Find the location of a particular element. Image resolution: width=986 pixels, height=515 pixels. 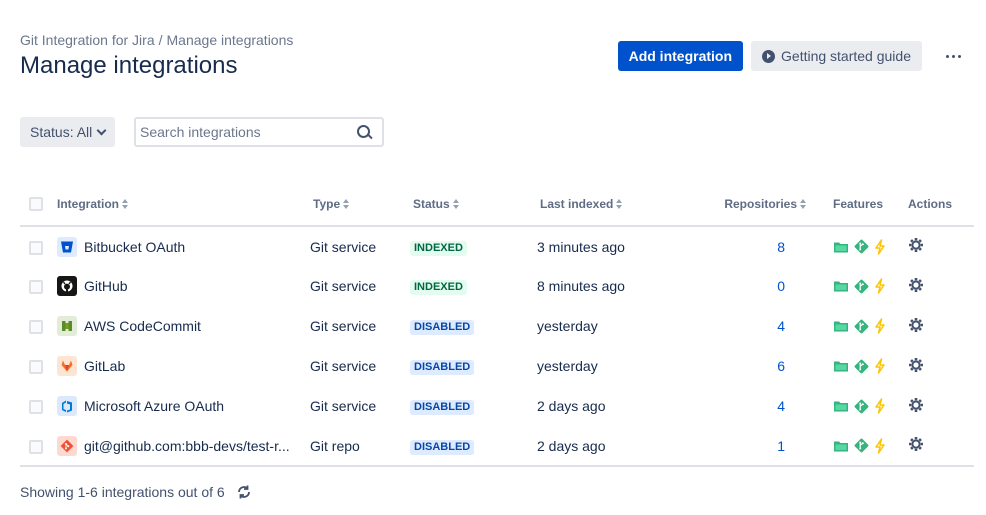

integration-name-cell: Microsoft Azure OAuth is located at coordinates (183, 406).